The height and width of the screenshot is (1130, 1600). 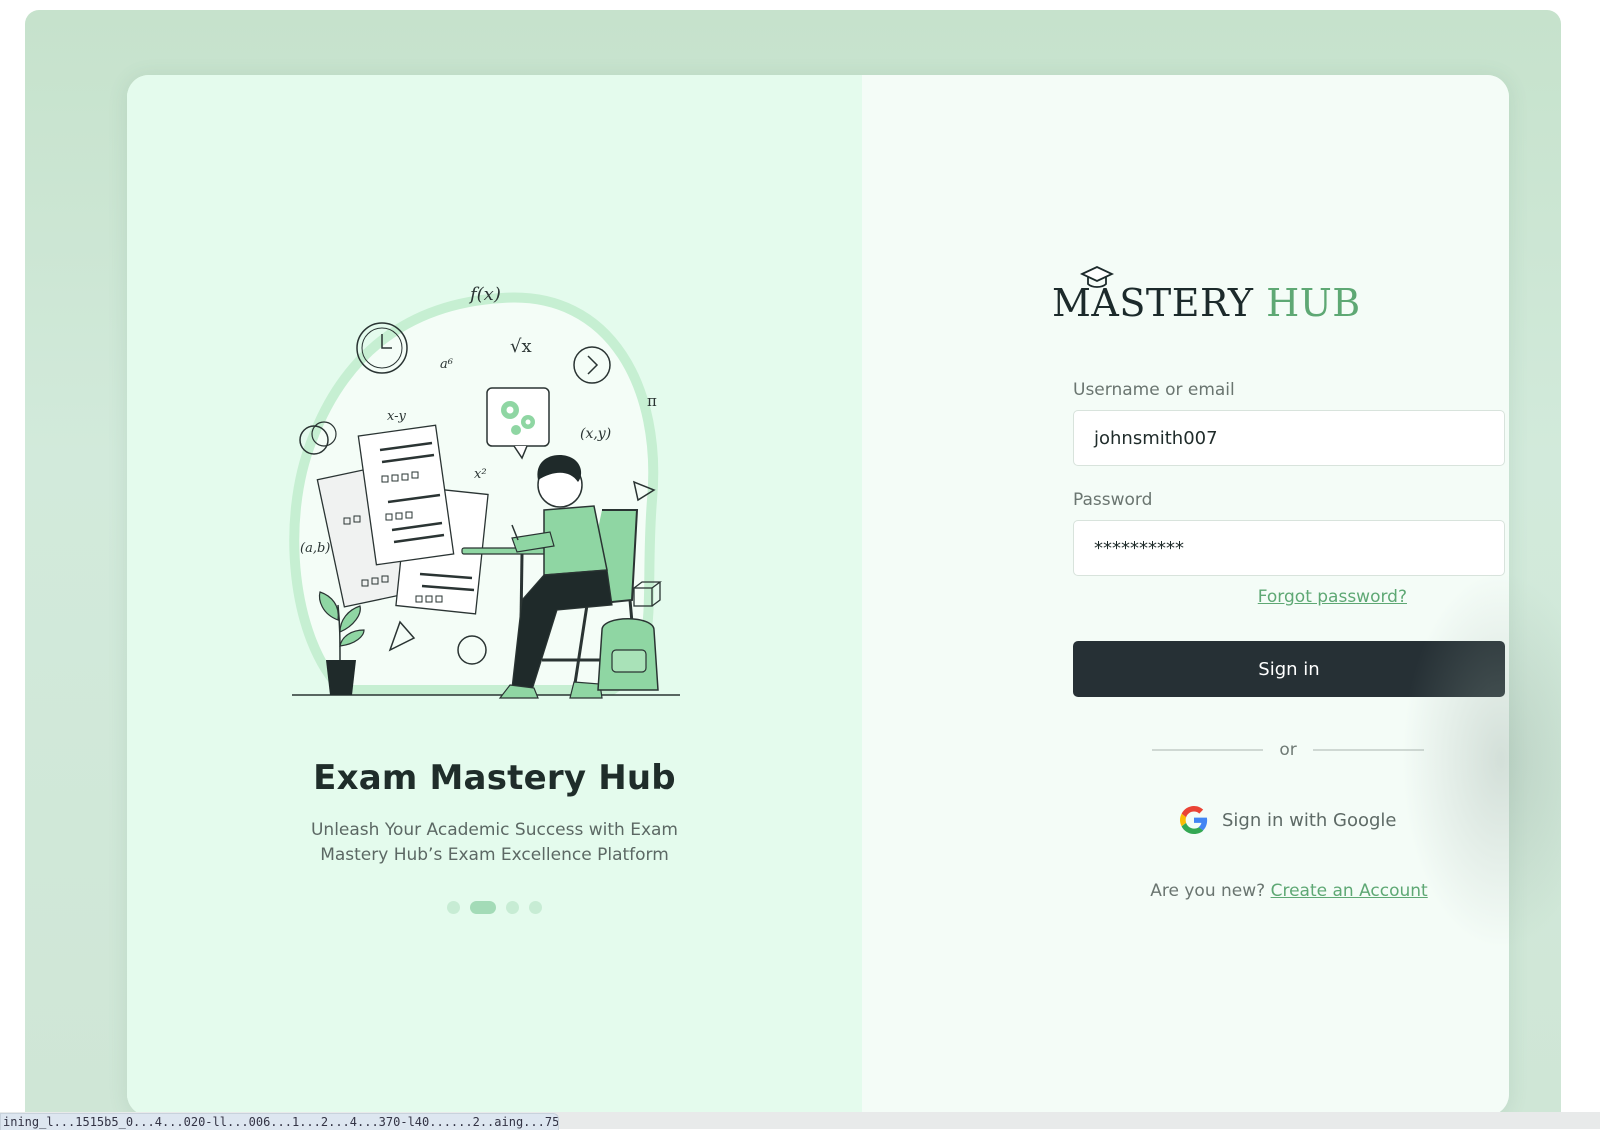 What do you see at coordinates (1208, 750) in the screenshot?
I see `divider-line-left` at bounding box center [1208, 750].